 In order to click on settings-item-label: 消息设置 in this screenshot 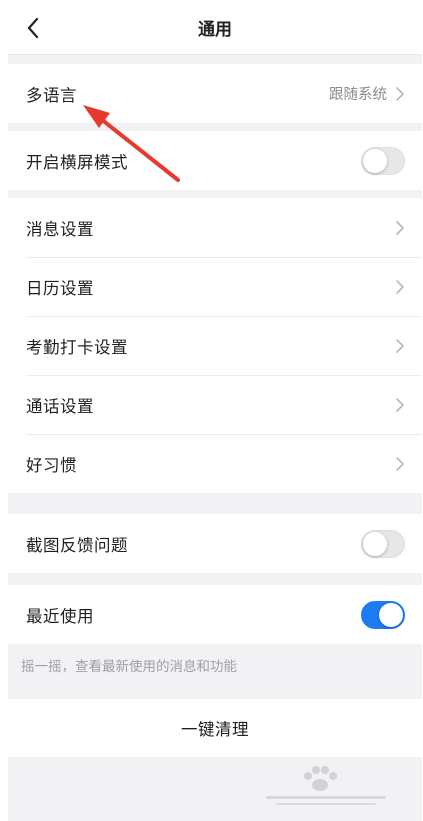, I will do `click(60, 229)`.